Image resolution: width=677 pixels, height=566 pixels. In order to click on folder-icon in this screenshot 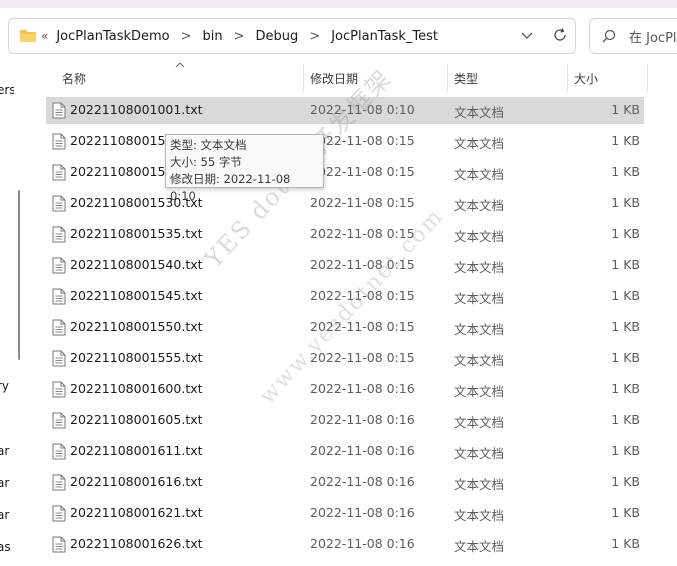, I will do `click(28, 36)`.